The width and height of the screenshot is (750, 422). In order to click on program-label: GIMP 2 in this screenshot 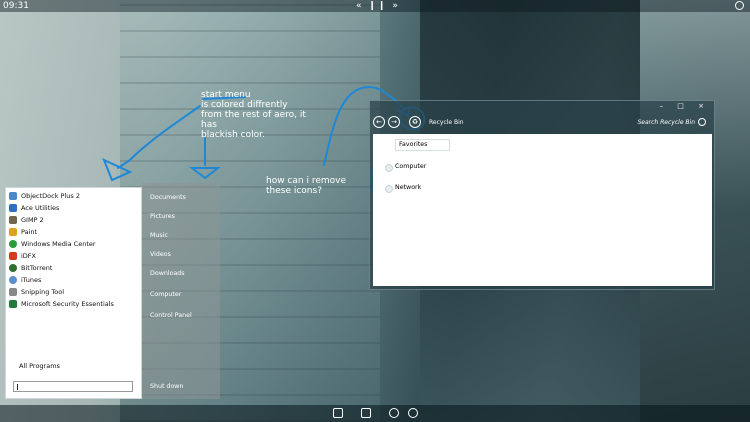, I will do `click(32, 220)`.